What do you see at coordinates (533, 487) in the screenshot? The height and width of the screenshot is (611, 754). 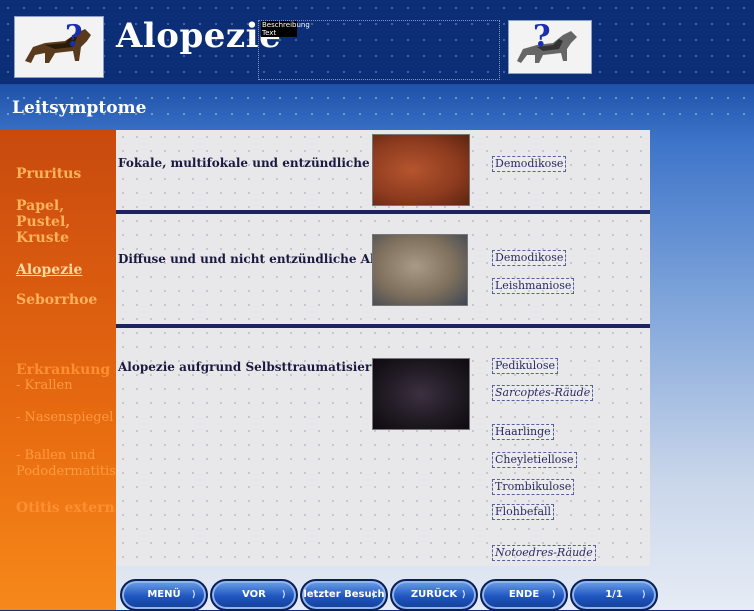 I see `link-trombikulose: Trombikulose` at bounding box center [533, 487].